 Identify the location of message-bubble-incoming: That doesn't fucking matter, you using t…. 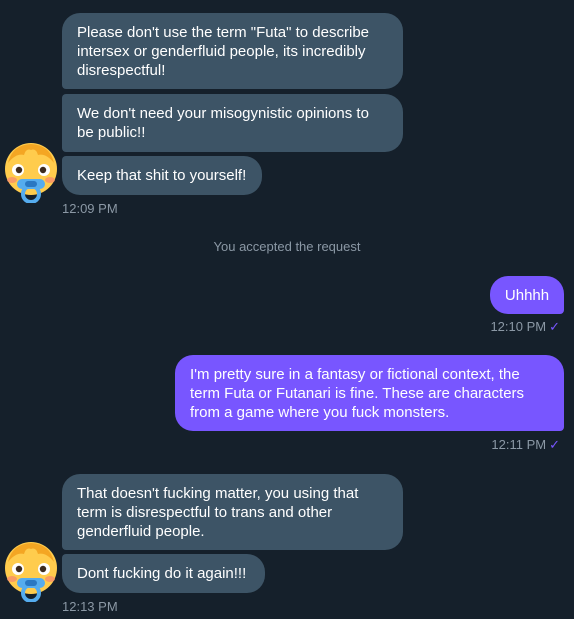
(232, 512).